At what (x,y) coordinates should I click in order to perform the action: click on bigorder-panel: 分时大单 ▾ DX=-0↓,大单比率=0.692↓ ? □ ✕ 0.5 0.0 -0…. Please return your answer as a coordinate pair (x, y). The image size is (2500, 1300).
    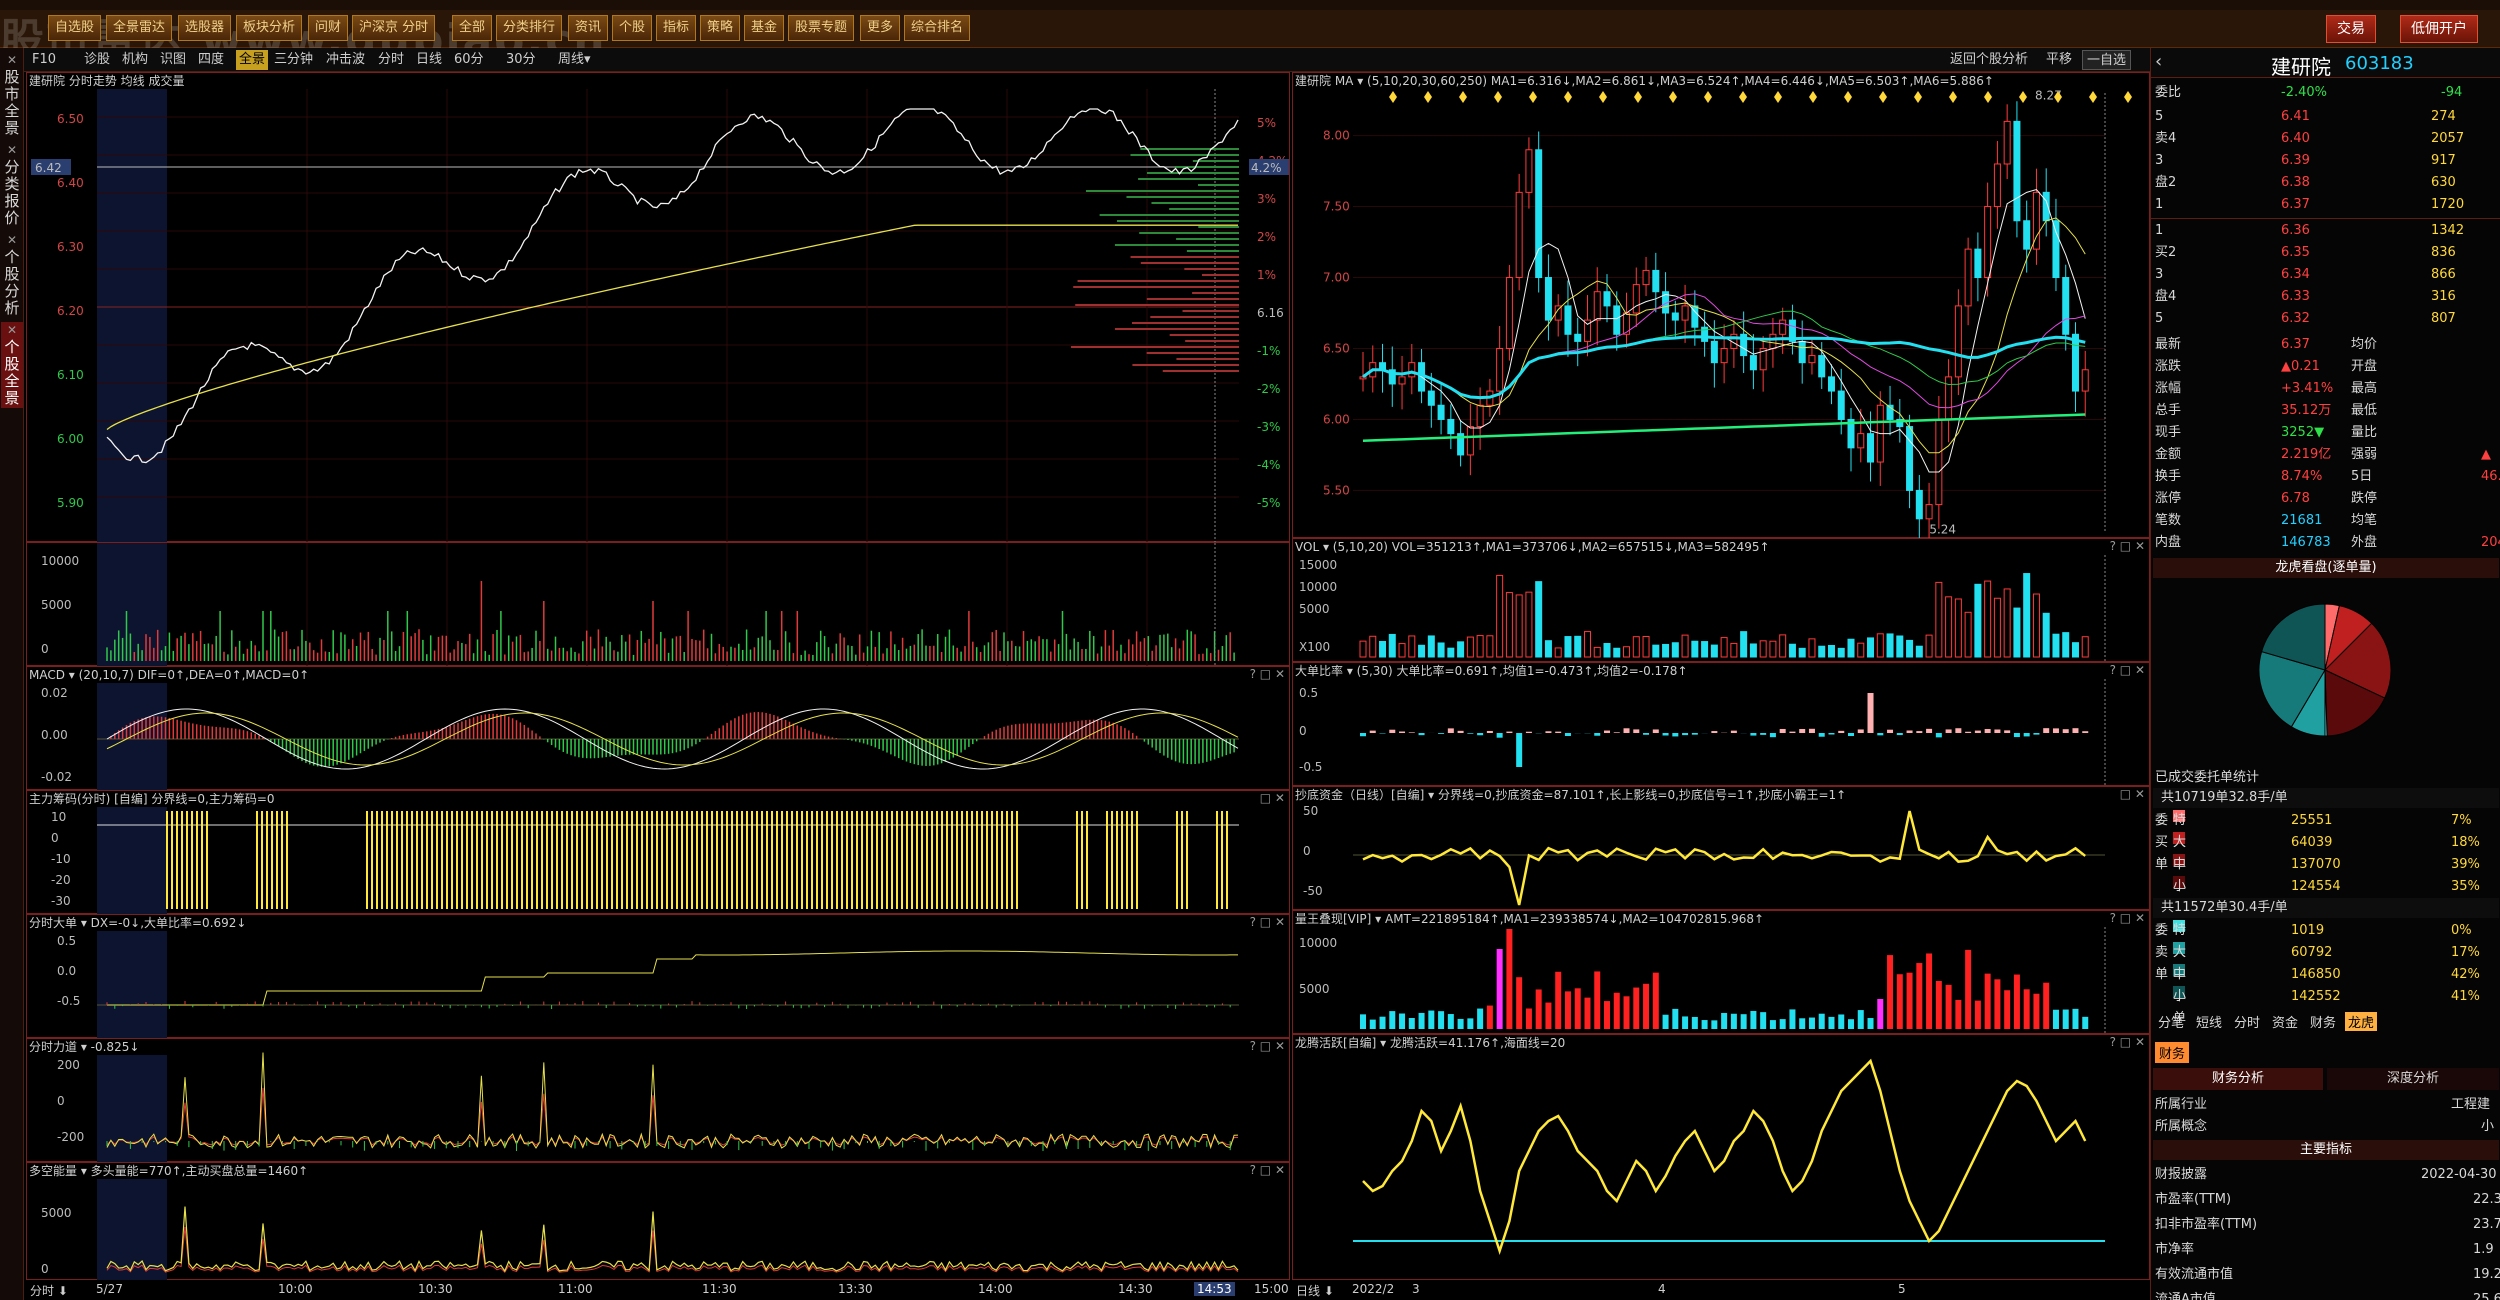
    Looking at the image, I should click on (658, 976).